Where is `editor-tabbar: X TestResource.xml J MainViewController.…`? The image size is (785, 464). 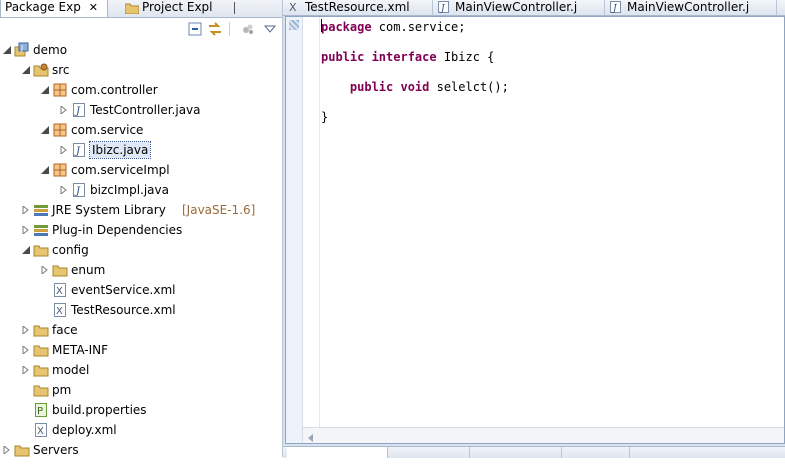 editor-tabbar: X TestResource.xml J MainViewController.… is located at coordinates (534, 8).